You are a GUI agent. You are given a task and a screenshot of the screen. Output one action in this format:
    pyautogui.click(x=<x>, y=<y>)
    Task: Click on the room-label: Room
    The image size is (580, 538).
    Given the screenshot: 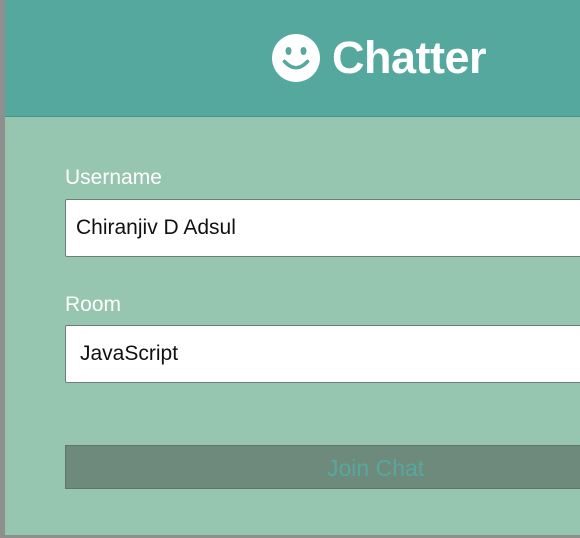 What is the action you would take?
    pyautogui.click(x=93, y=304)
    